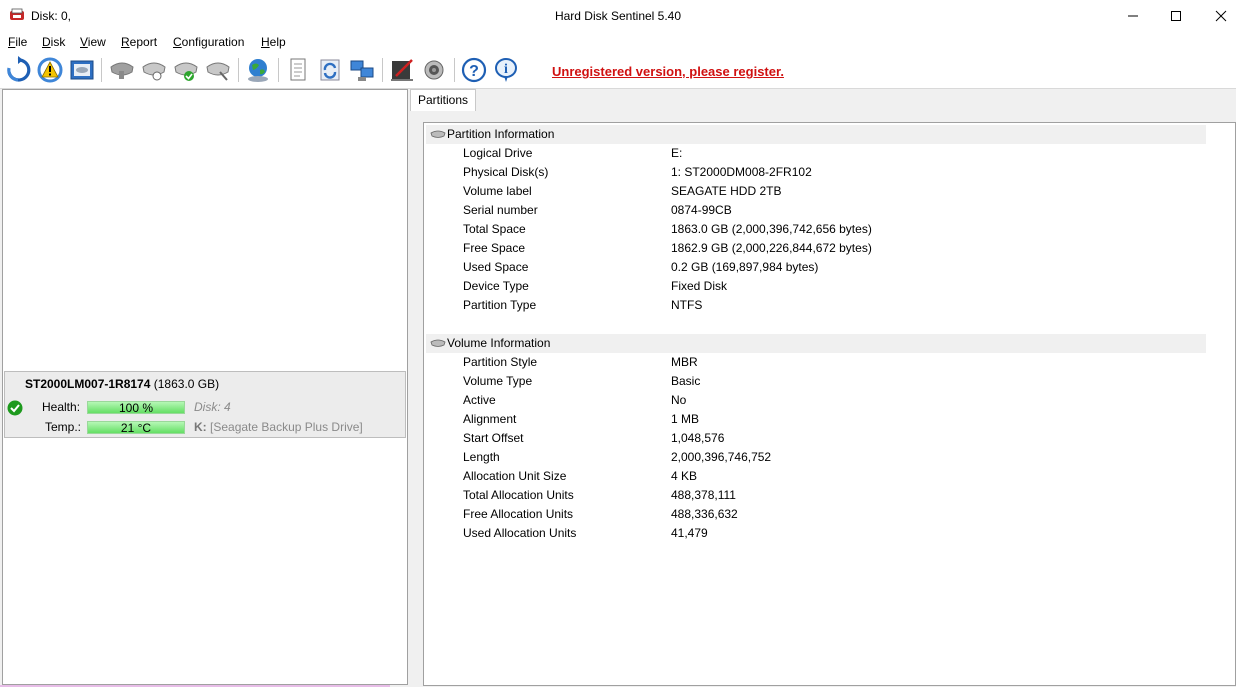  I want to click on volume-info-header: Volume Information, so click(816, 343).